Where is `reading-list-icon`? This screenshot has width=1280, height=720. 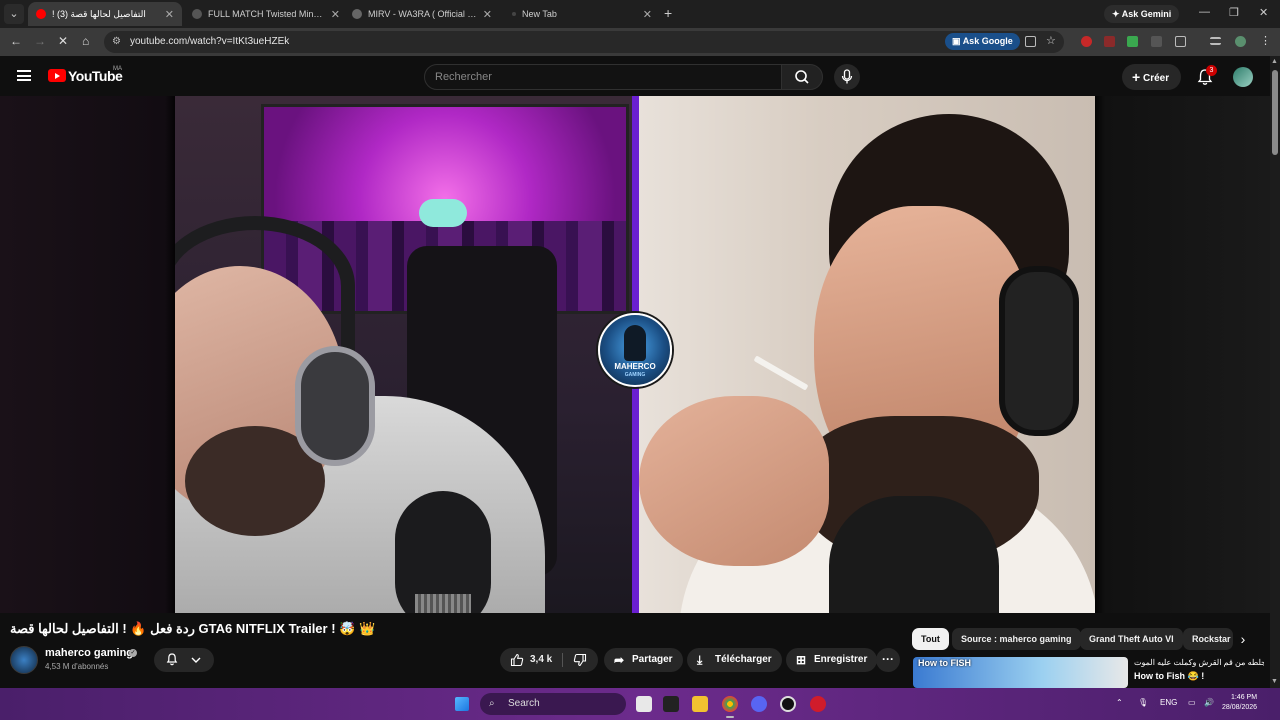
reading-list-icon is located at coordinates (1215, 41).